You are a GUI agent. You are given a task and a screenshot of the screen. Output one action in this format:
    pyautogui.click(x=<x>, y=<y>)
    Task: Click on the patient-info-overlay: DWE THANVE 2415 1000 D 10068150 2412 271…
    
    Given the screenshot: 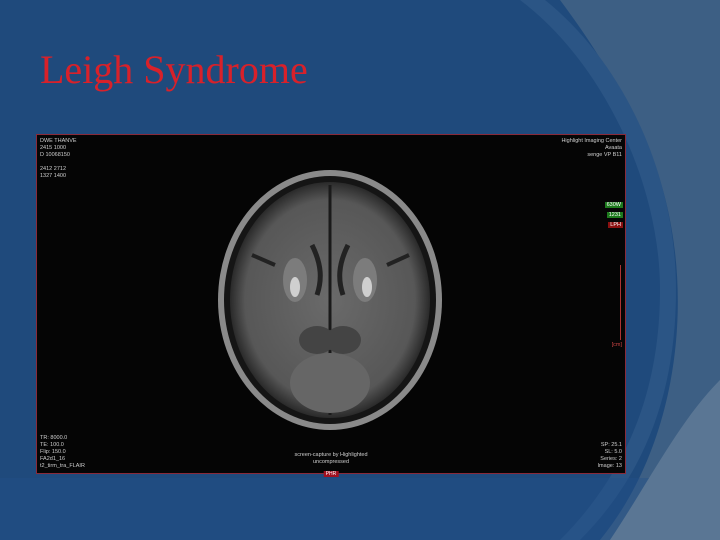 What is the action you would take?
    pyautogui.click(x=58, y=158)
    